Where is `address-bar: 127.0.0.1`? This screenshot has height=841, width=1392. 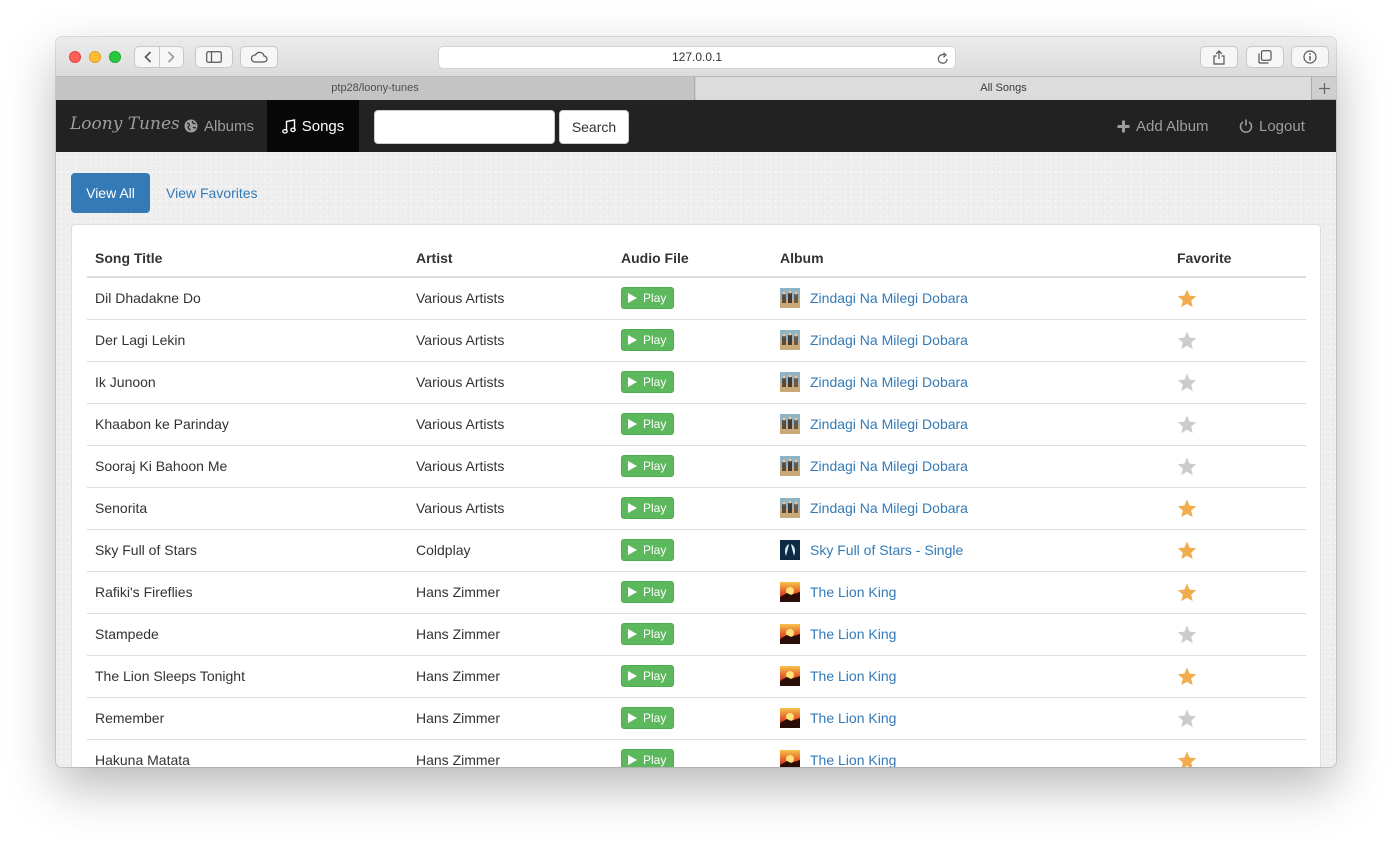 address-bar: 127.0.0.1 is located at coordinates (697, 57).